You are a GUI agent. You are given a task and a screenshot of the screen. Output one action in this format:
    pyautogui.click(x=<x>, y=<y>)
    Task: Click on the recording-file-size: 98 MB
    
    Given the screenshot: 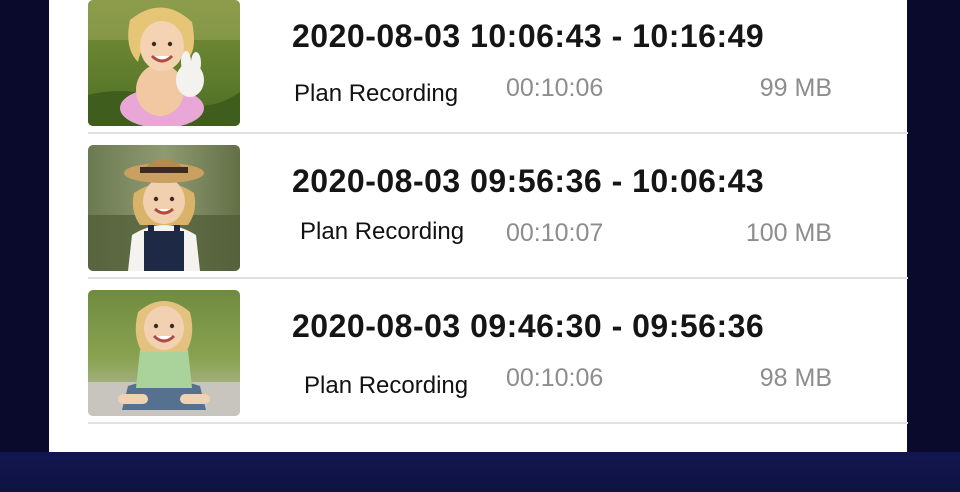 What is the action you would take?
    pyautogui.click(x=795, y=378)
    